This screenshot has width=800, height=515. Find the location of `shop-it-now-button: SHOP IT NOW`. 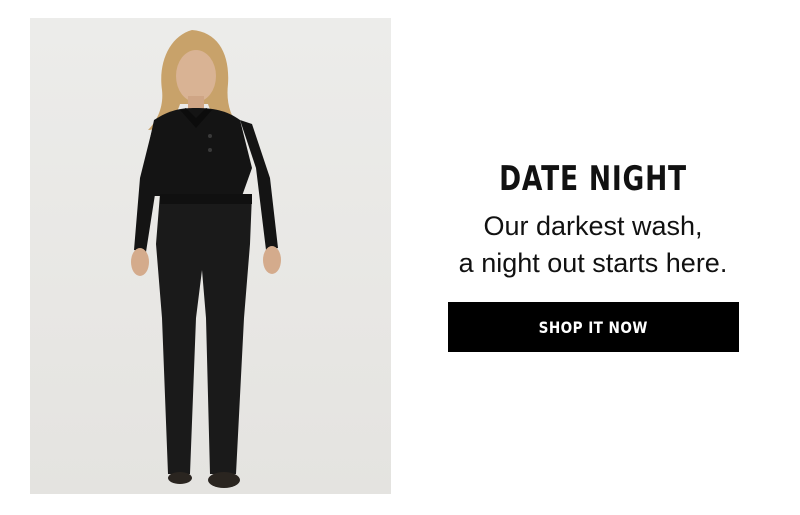

shop-it-now-button: SHOP IT NOW is located at coordinates (593, 327).